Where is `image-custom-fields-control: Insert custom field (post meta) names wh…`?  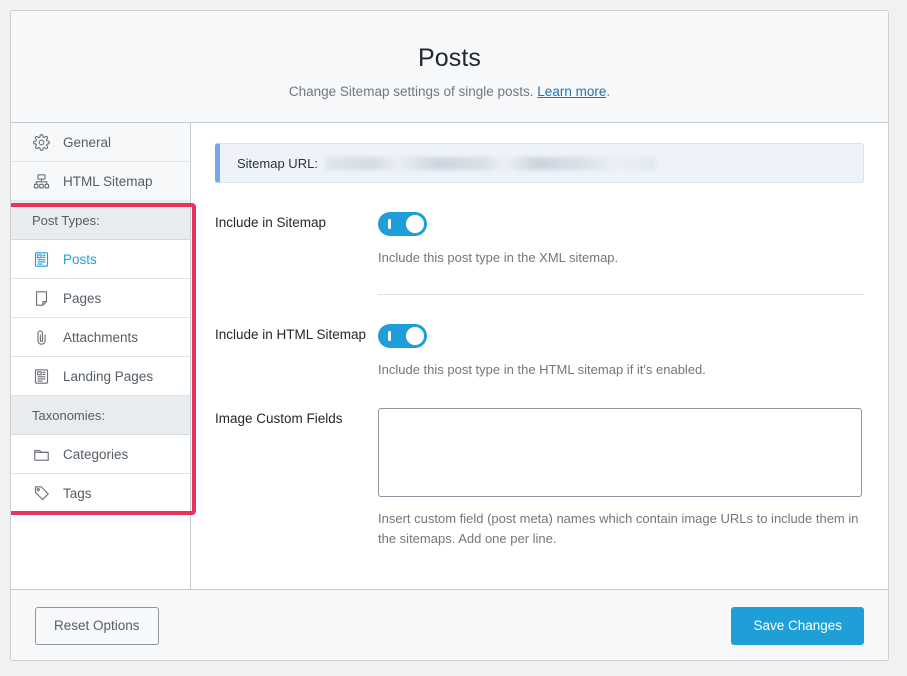 image-custom-fields-control: Insert custom field (post meta) names wh… is located at coordinates (621, 478).